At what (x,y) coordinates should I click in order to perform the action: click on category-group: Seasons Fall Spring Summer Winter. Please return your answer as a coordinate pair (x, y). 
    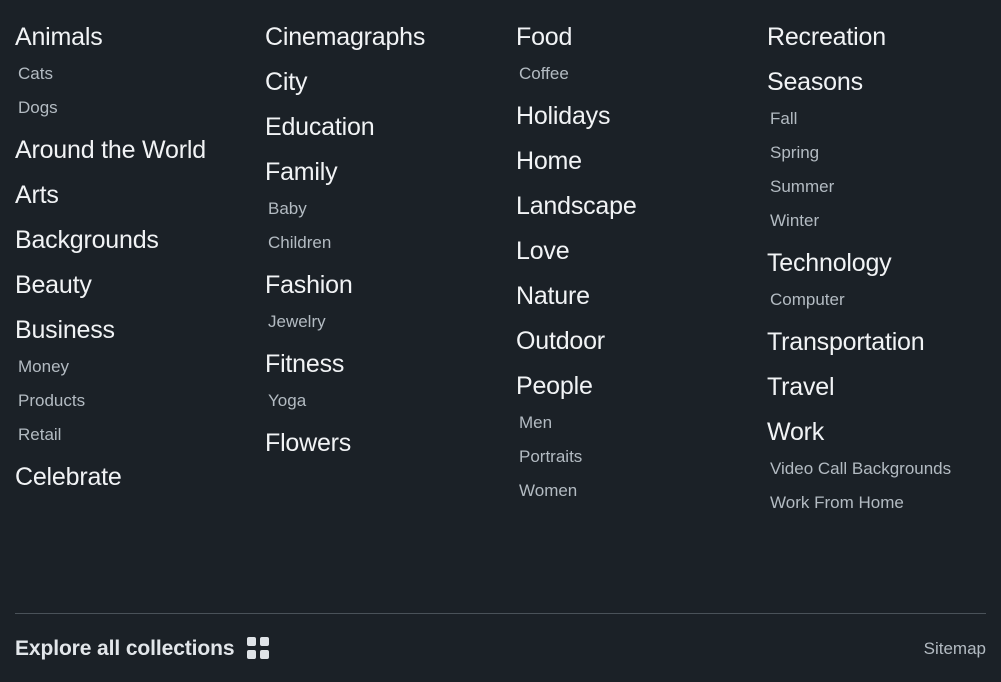
    Looking at the image, I should click on (881, 151).